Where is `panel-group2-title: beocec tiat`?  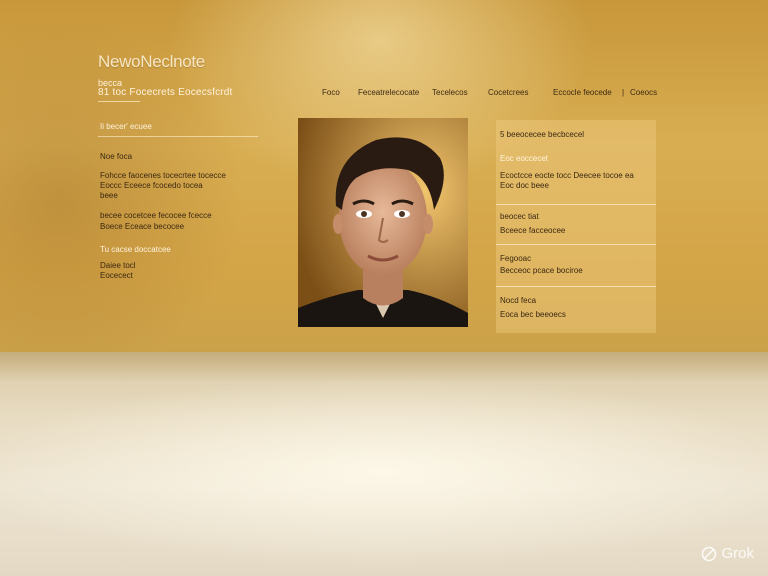
panel-group2-title: beocec tiat is located at coordinates (519, 217).